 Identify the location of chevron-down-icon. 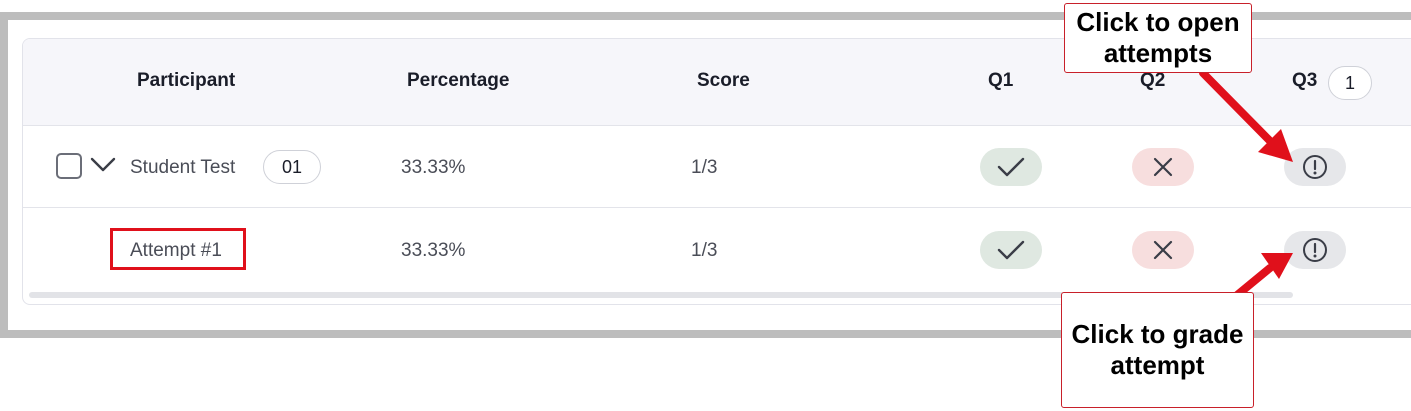
(103, 165).